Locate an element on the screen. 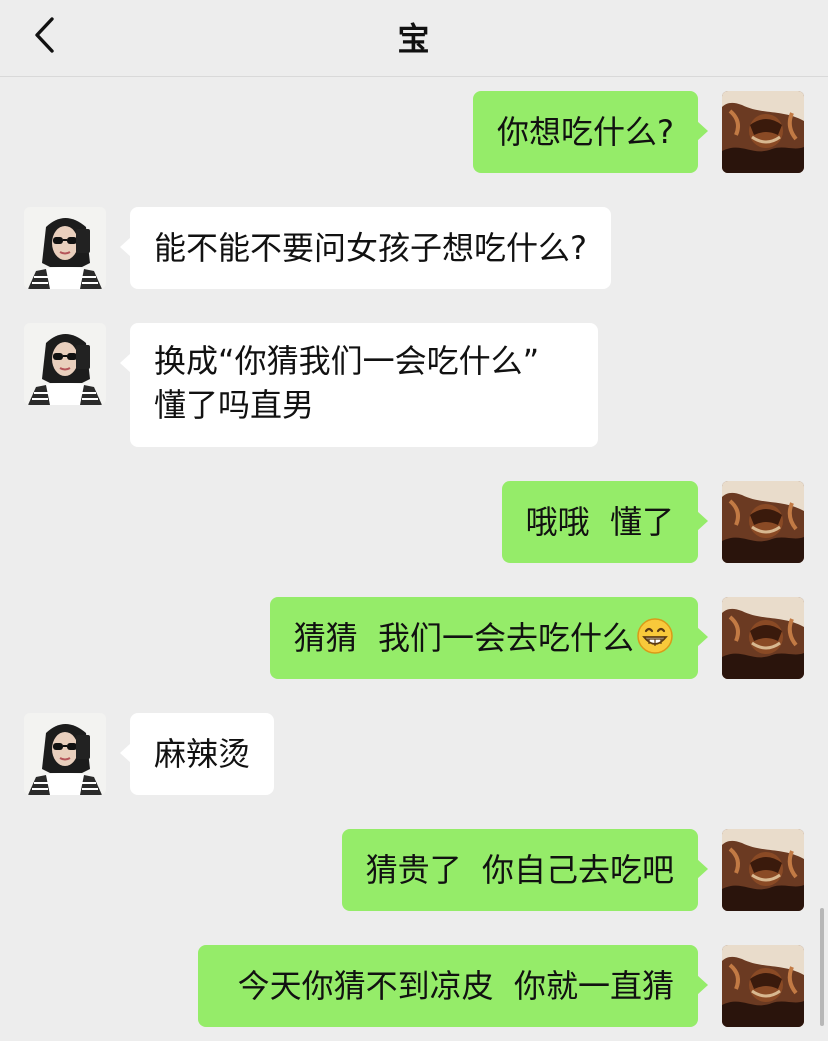 Image resolution: width=828 pixels, height=1041 pixels. message-text: 麻辣烫 is located at coordinates (202, 754).